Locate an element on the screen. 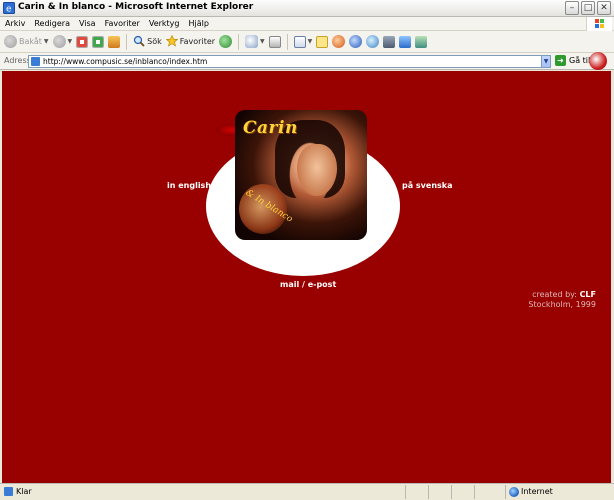 This screenshot has height=500, width=614. forward-button: ▼ is located at coordinates (62, 41).